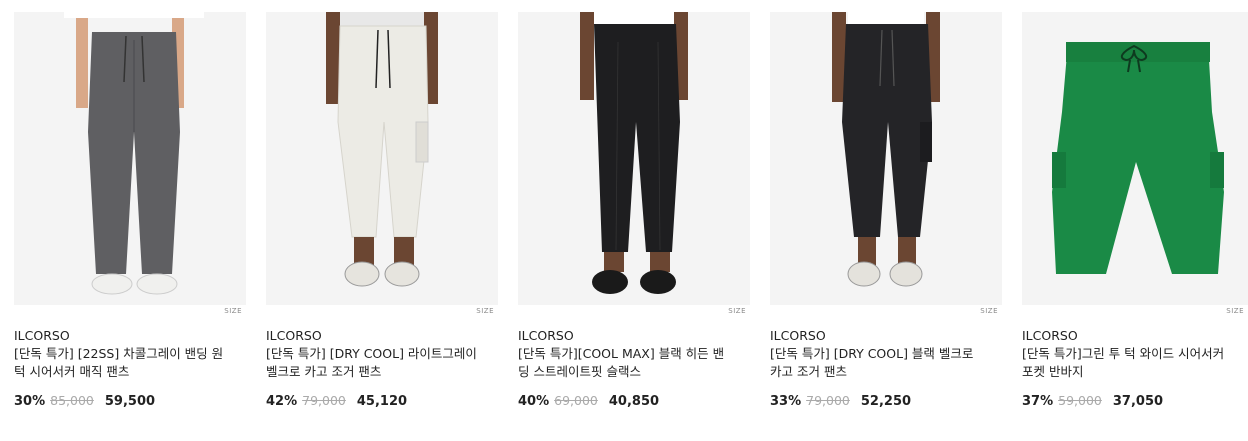  What do you see at coordinates (1135, 363) in the screenshot?
I see `product-title: [단독 특가]그린 투 턱 와이드 시어서커 포켓 반바지` at bounding box center [1135, 363].